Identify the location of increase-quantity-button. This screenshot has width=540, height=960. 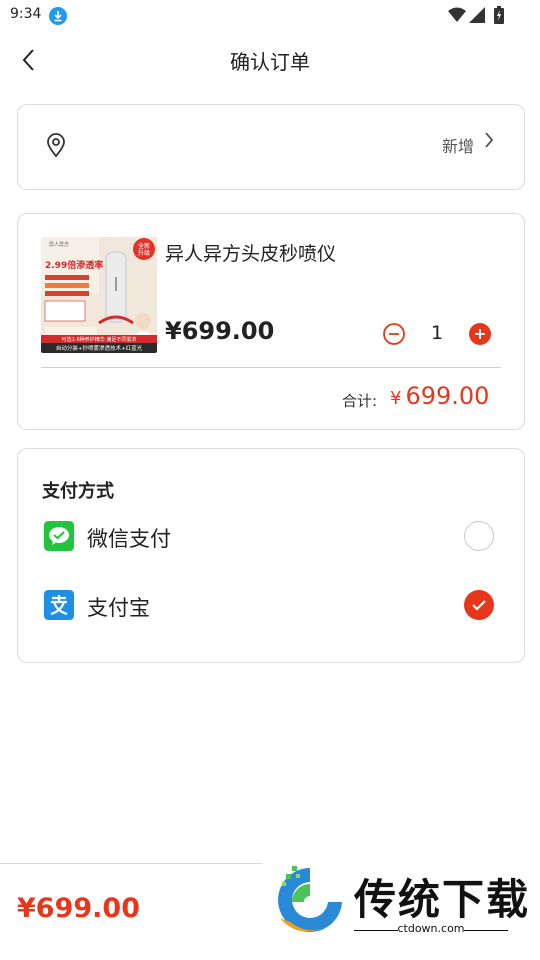
(480, 334).